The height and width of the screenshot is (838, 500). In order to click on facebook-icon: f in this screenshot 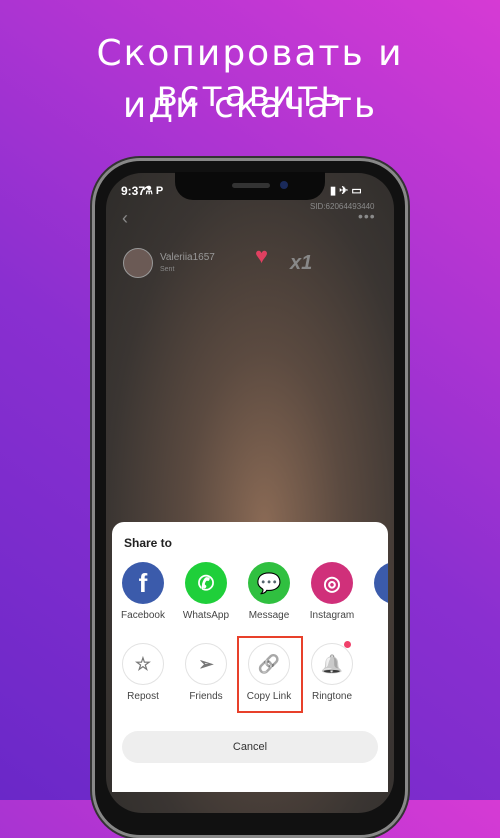, I will do `click(143, 583)`.